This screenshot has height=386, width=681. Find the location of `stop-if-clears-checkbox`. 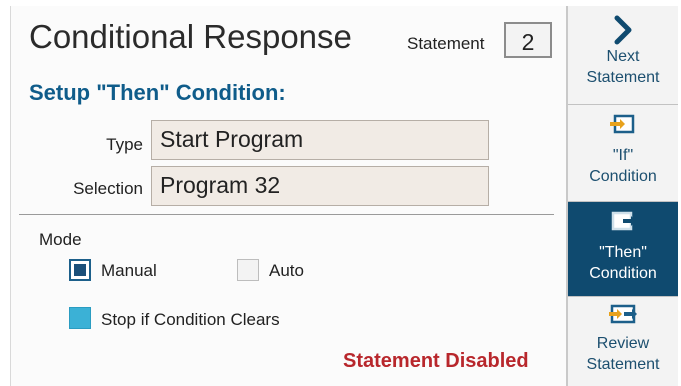

stop-if-clears-checkbox is located at coordinates (80, 318).